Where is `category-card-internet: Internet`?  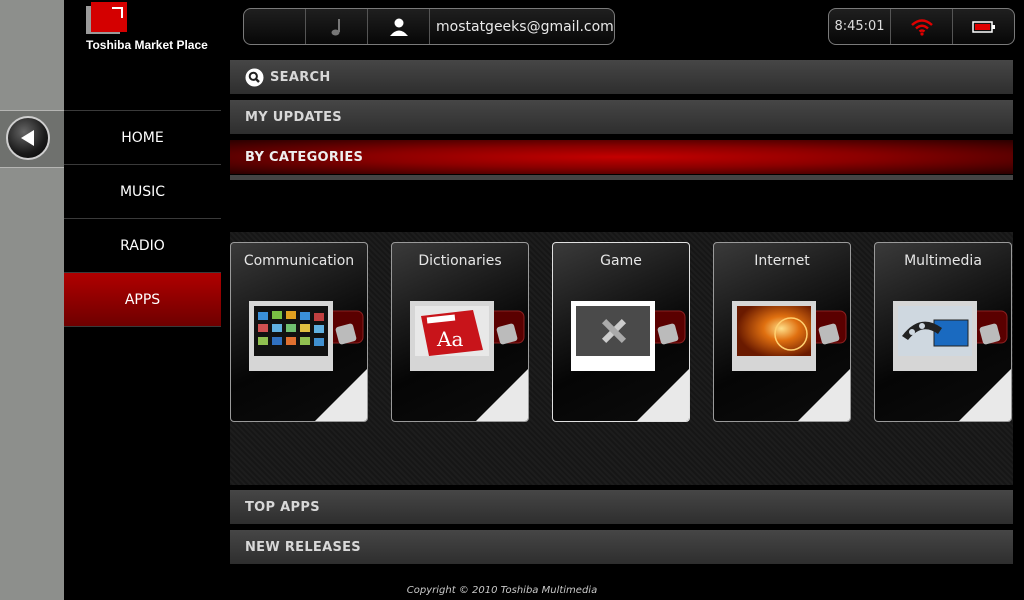 category-card-internet: Internet is located at coordinates (782, 332).